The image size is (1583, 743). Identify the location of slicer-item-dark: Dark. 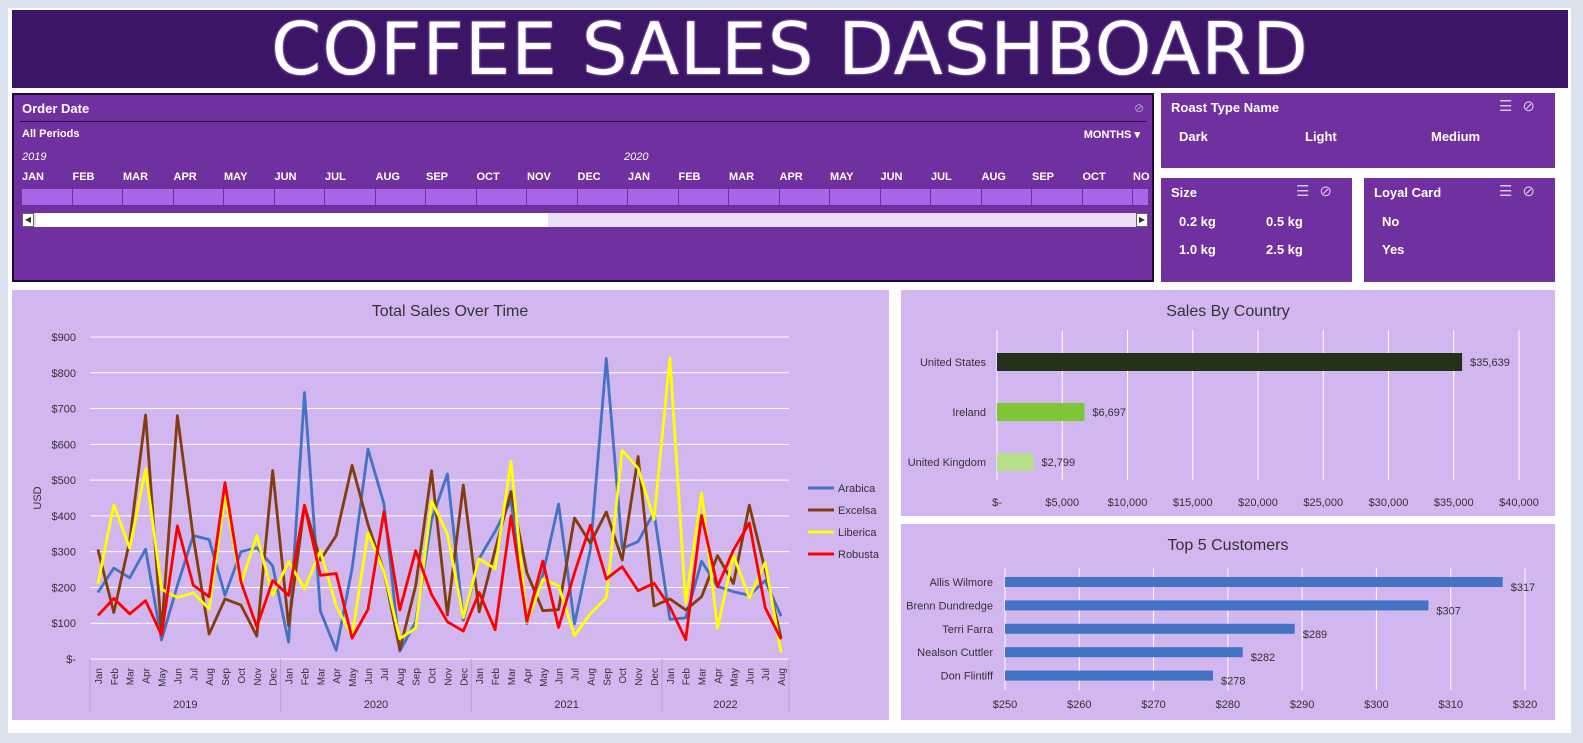
(1193, 136).